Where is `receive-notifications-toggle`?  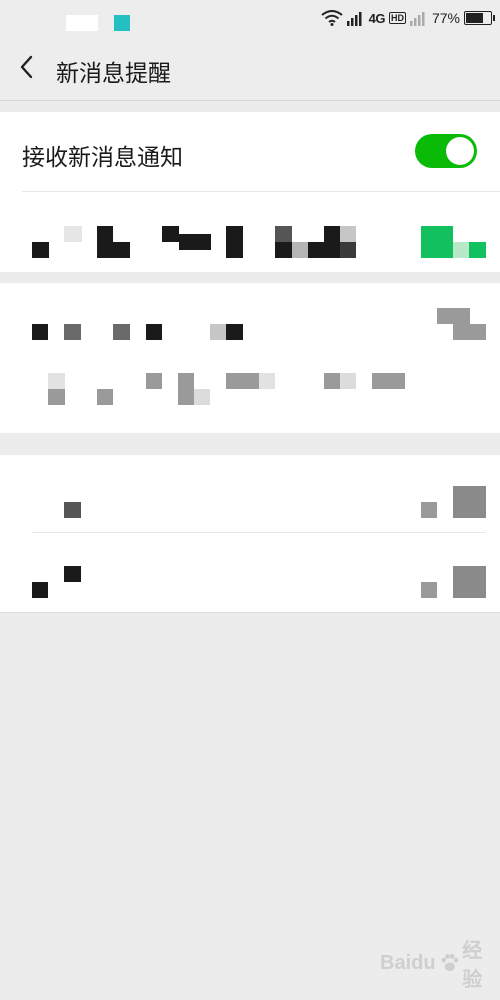 receive-notifications-toggle is located at coordinates (446, 151).